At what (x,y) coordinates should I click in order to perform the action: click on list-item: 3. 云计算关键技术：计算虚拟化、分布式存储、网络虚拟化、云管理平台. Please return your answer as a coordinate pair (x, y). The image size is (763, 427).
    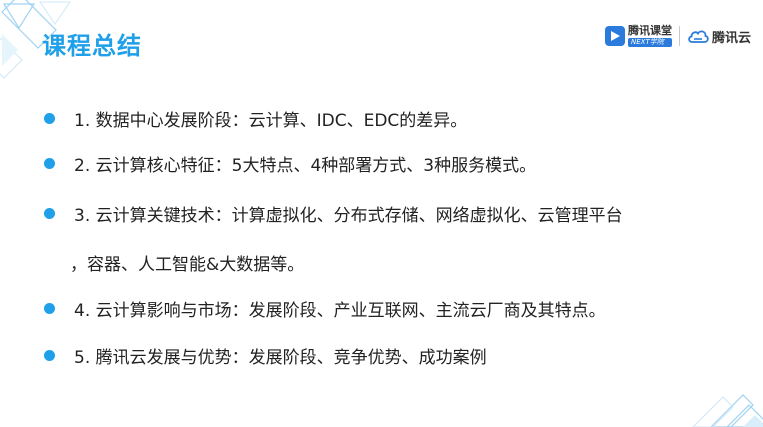
    Looking at the image, I should click on (333, 213).